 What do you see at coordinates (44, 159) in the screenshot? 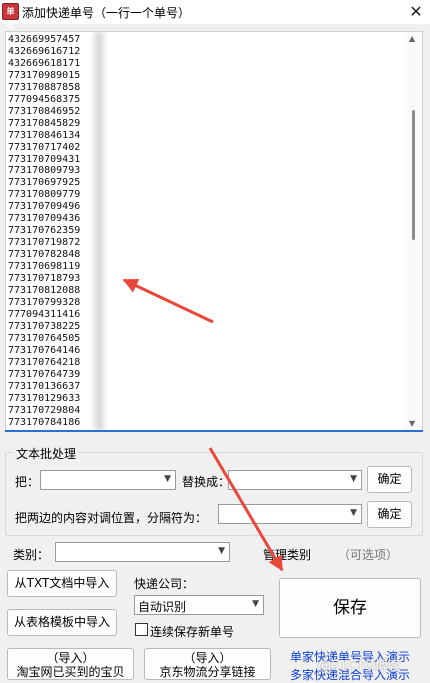
I see `tracking-number-line: 773170709431` at bounding box center [44, 159].